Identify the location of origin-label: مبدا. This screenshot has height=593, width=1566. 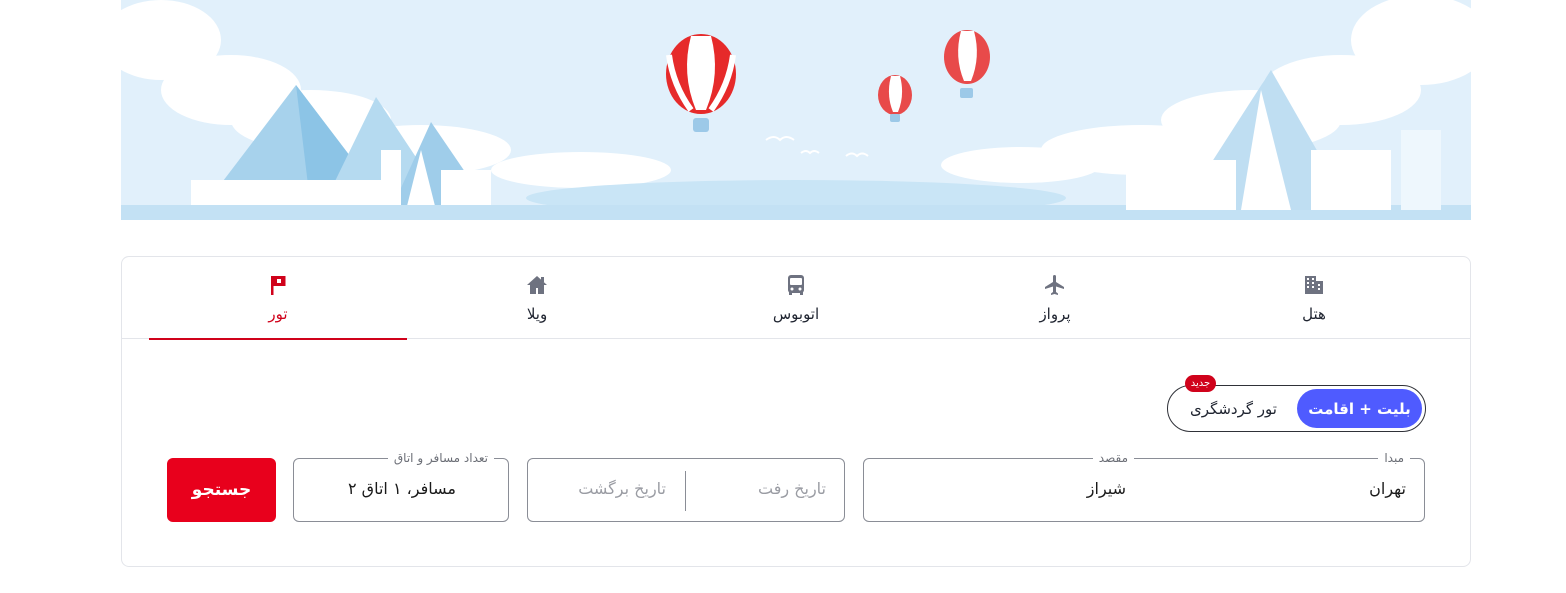
(1394, 458).